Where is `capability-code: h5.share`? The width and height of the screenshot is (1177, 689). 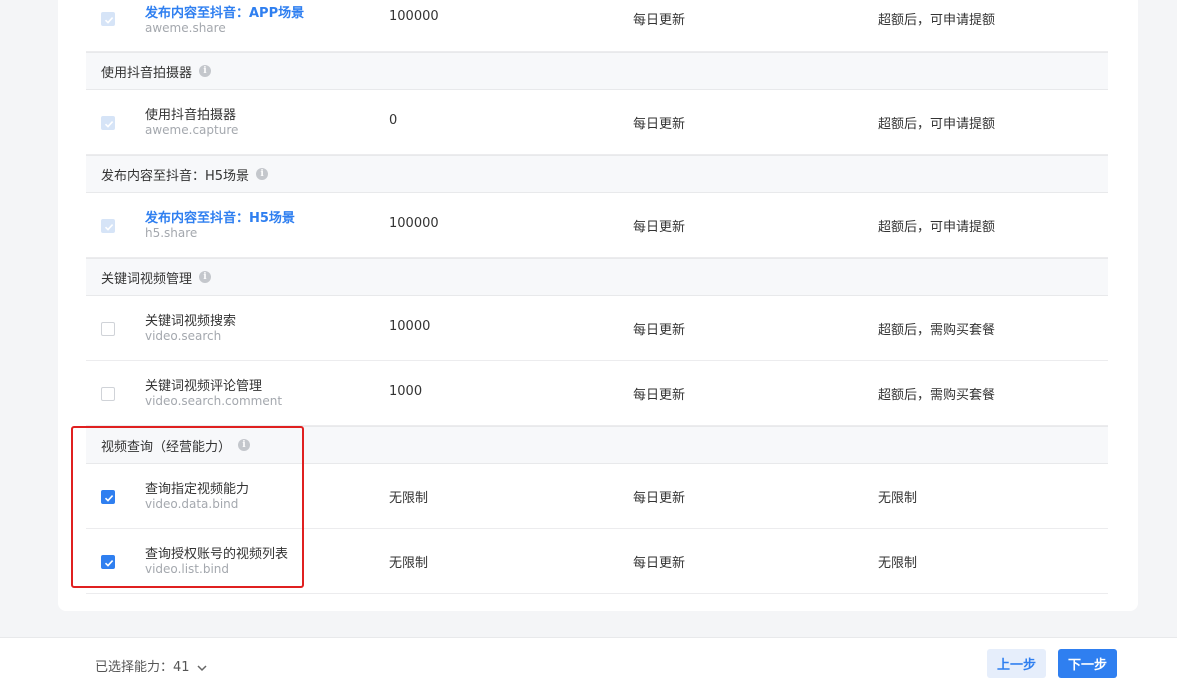
capability-code: h5.share is located at coordinates (171, 233).